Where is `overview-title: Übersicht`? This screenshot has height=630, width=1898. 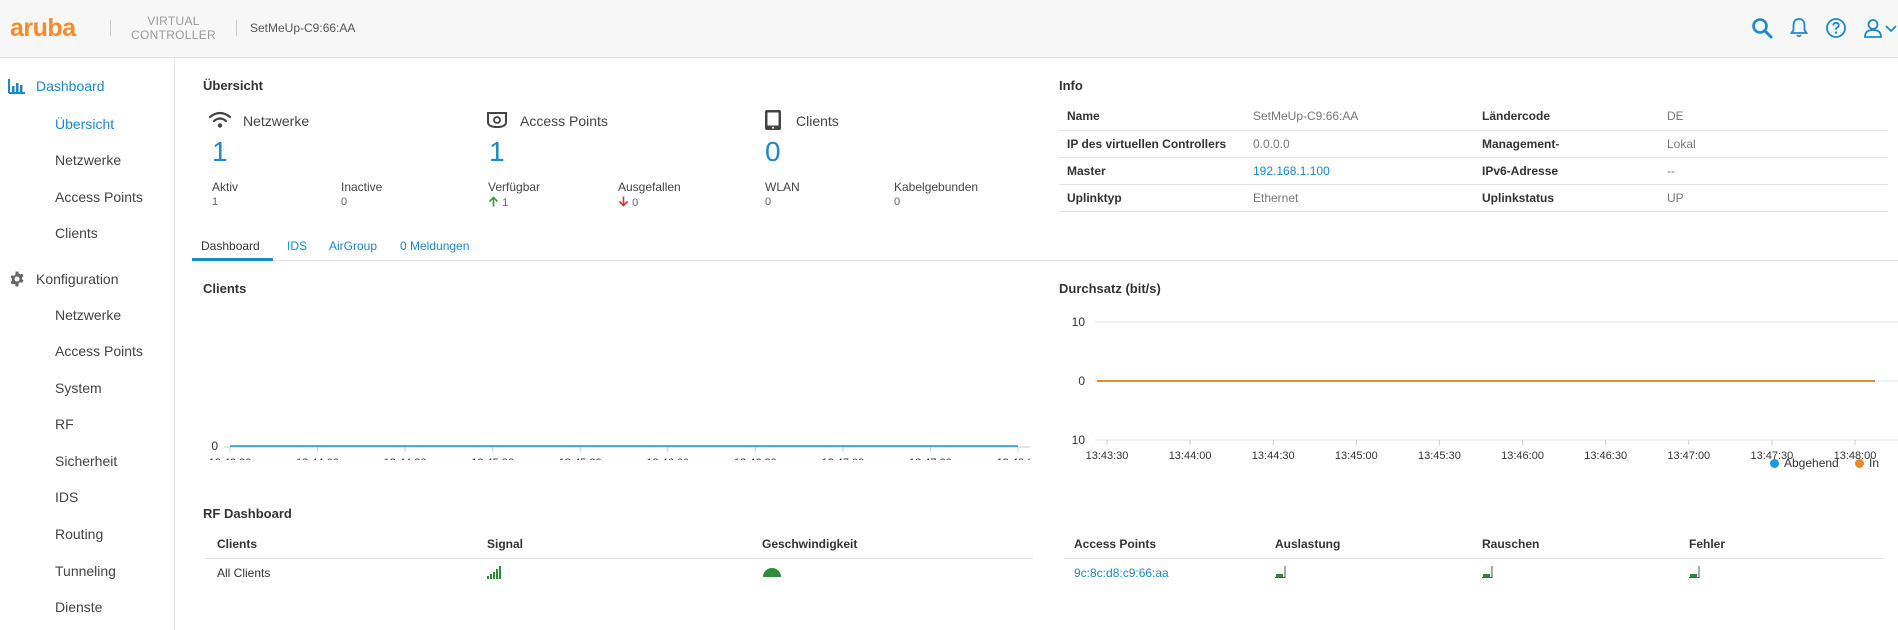
overview-title: Übersicht is located at coordinates (233, 85).